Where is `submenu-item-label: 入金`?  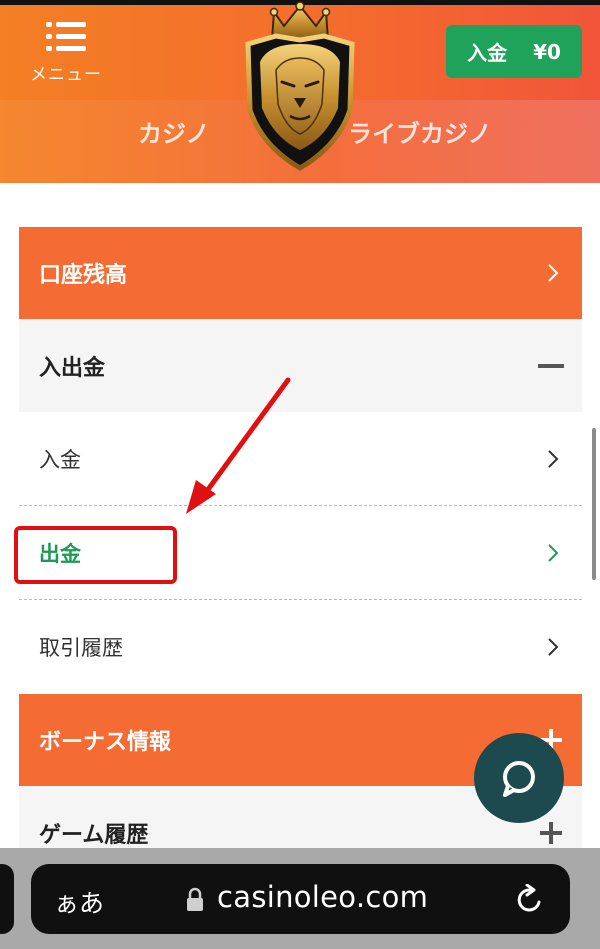
submenu-item-label: 入金 is located at coordinates (60, 459).